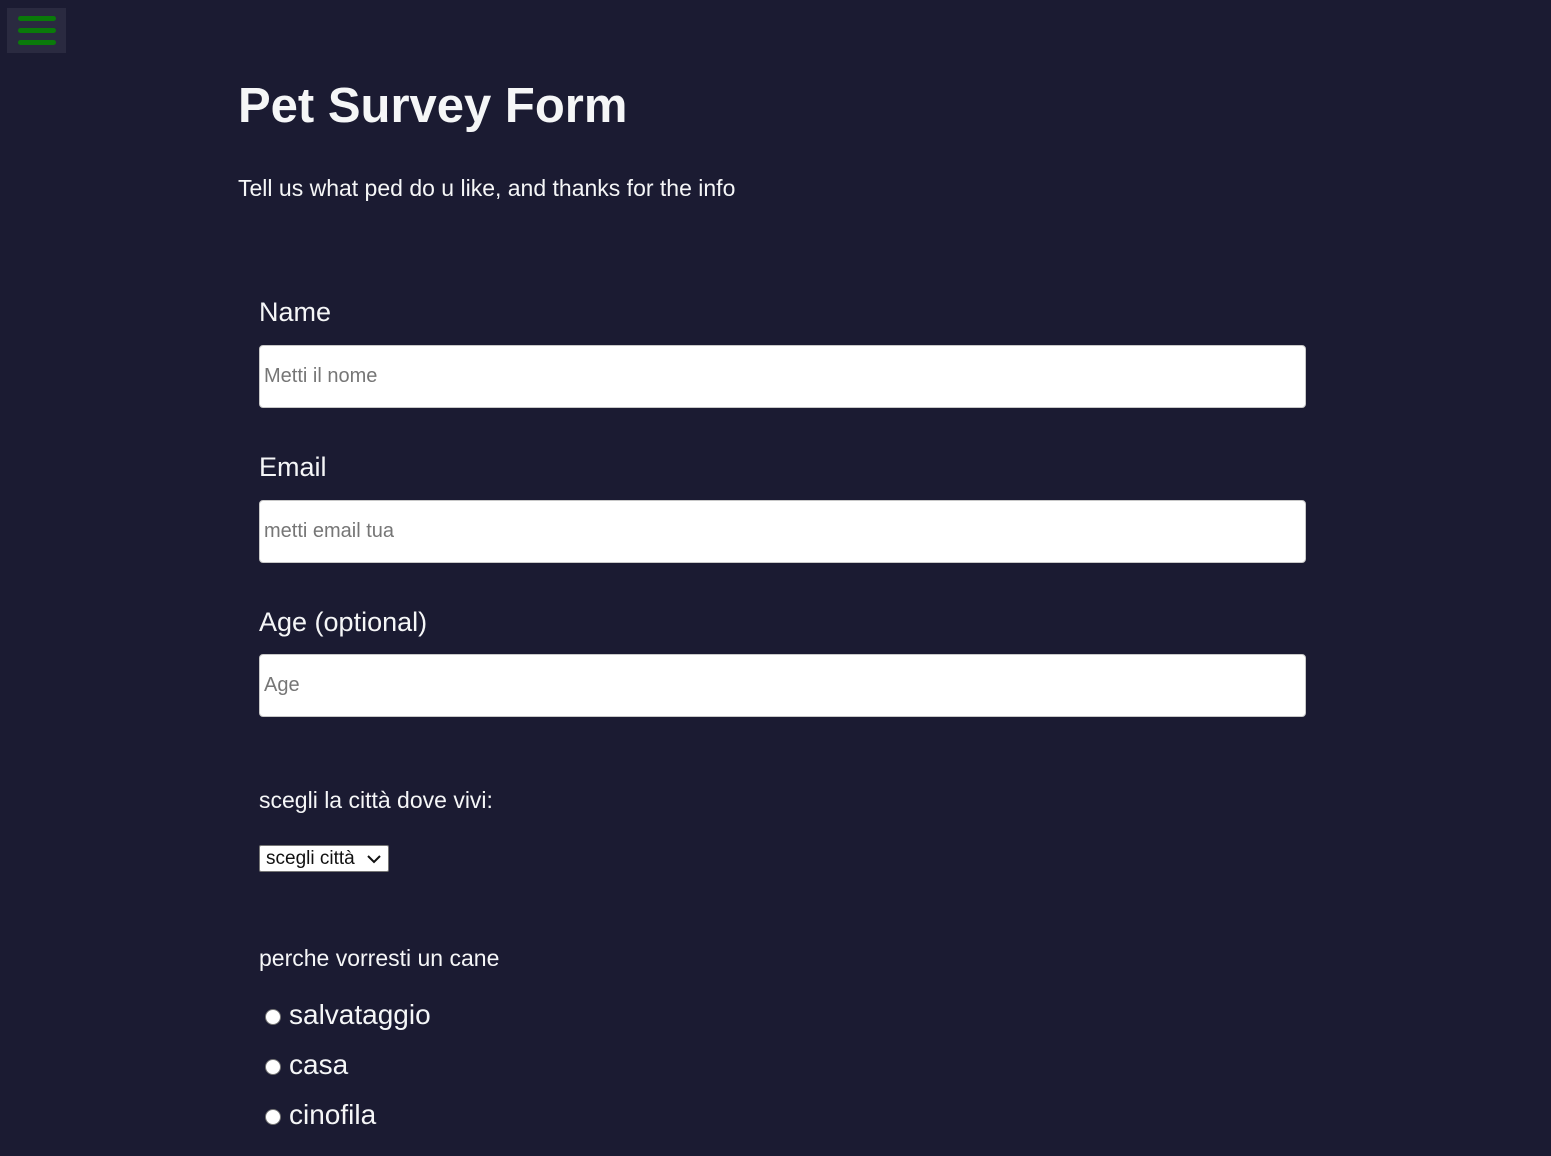 This screenshot has height=1156, width=1551. What do you see at coordinates (319, 1064) in the screenshot?
I see `radio-option-label: casa` at bounding box center [319, 1064].